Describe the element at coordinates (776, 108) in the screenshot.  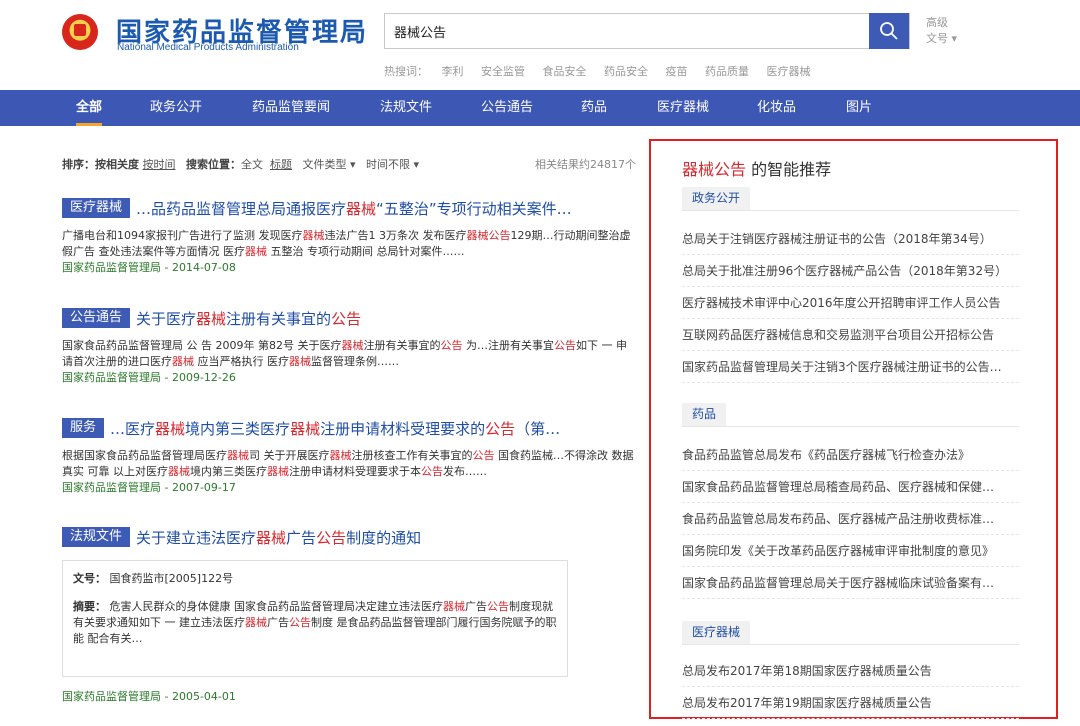
I see `nav-cosmetics: 化妆品` at that location.